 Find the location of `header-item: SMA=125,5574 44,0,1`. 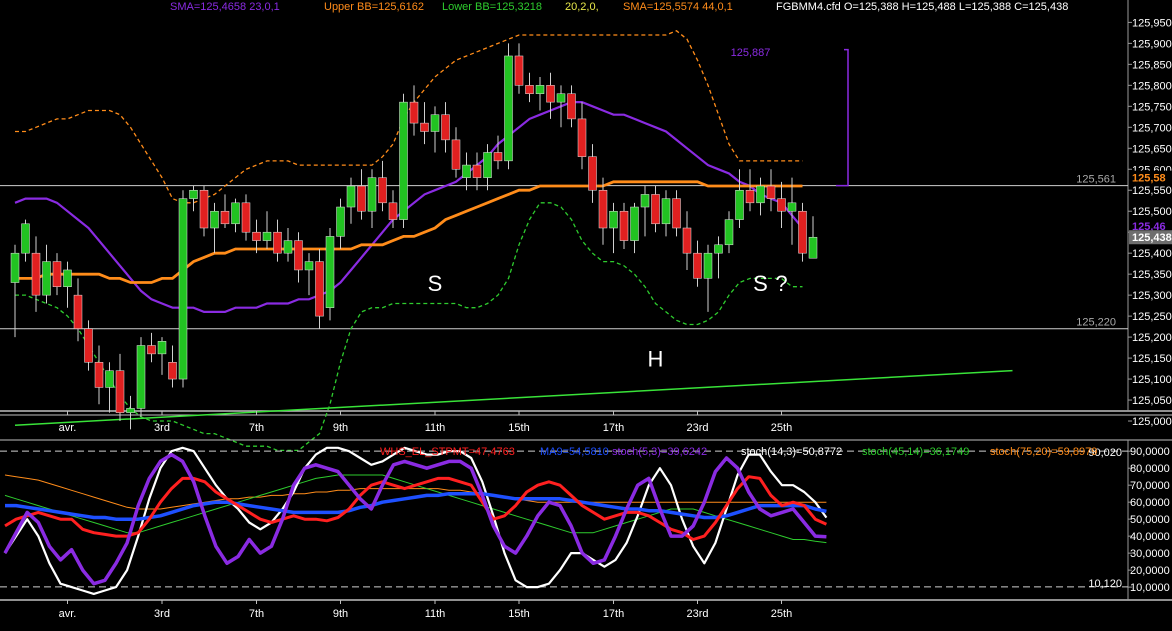

header-item: SMA=125,5574 44,0,1 is located at coordinates (678, 7).